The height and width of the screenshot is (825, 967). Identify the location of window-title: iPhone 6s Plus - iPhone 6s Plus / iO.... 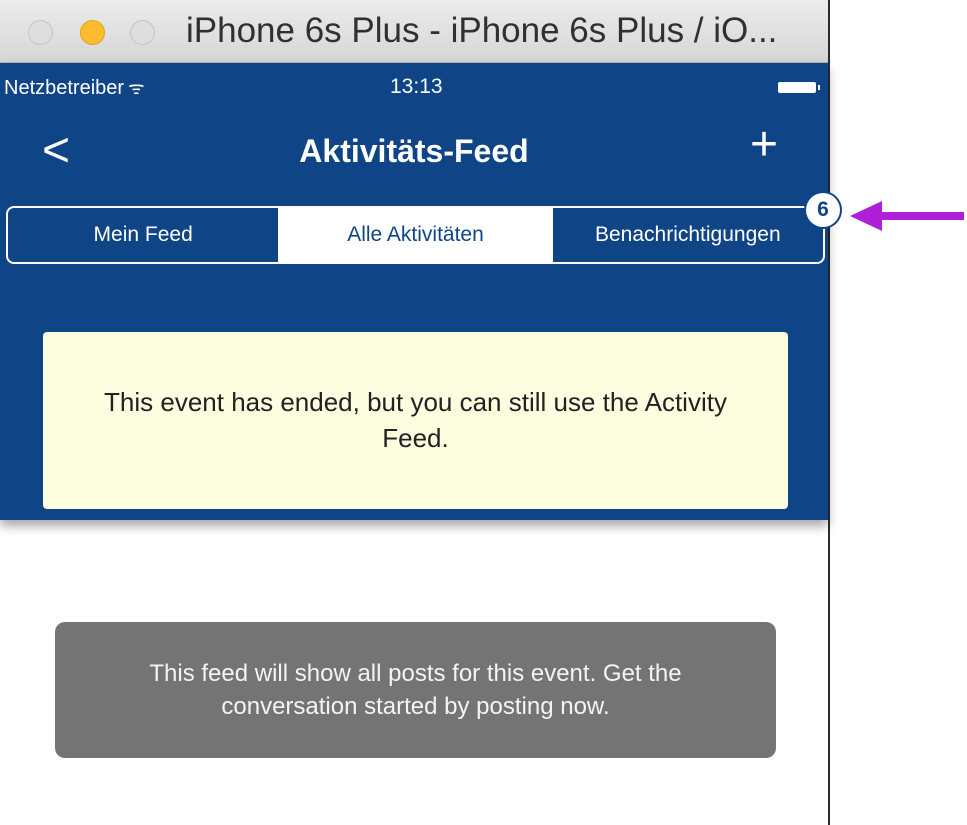
(482, 30).